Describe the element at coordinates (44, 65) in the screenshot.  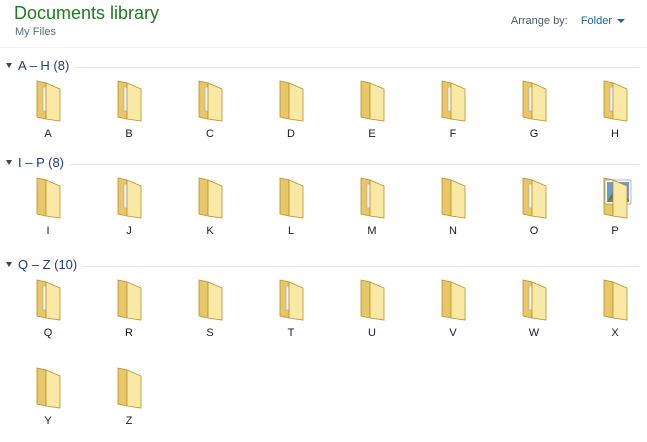
I see `group-label: A – H (8)` at that location.